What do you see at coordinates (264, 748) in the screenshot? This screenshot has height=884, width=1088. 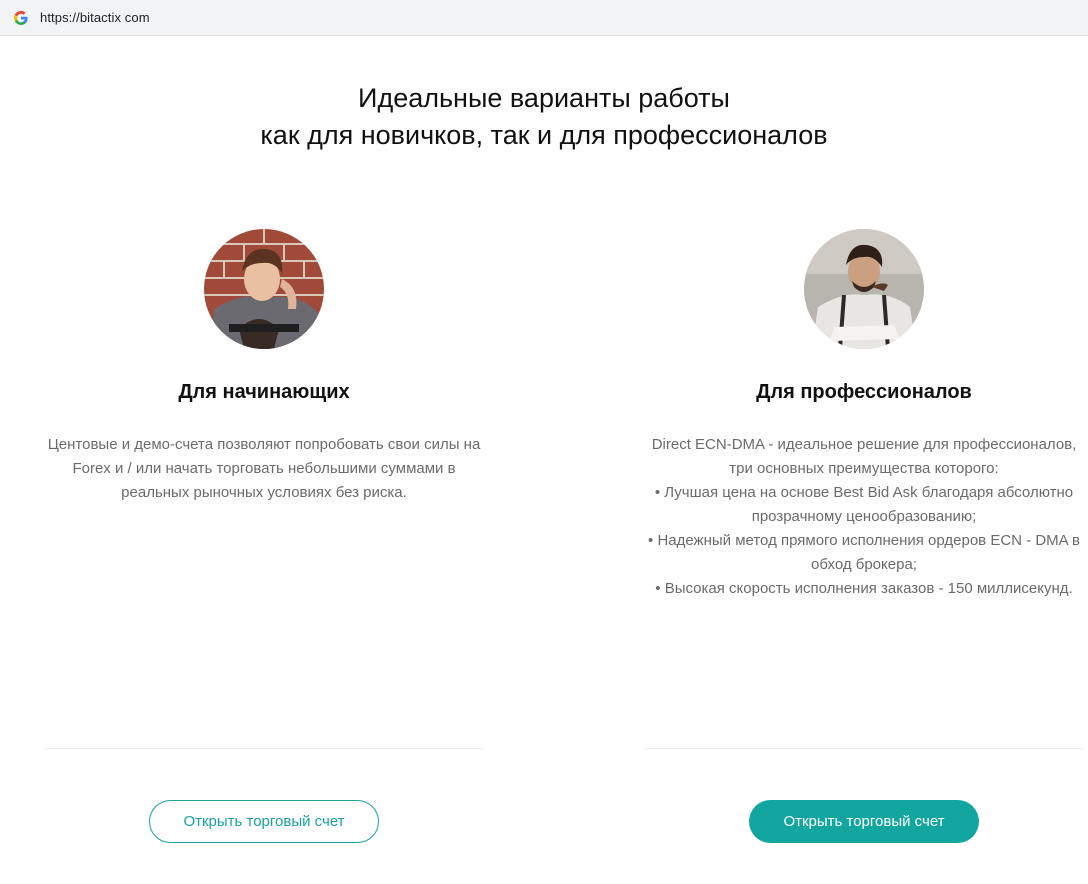 I see `beginners-divider` at bounding box center [264, 748].